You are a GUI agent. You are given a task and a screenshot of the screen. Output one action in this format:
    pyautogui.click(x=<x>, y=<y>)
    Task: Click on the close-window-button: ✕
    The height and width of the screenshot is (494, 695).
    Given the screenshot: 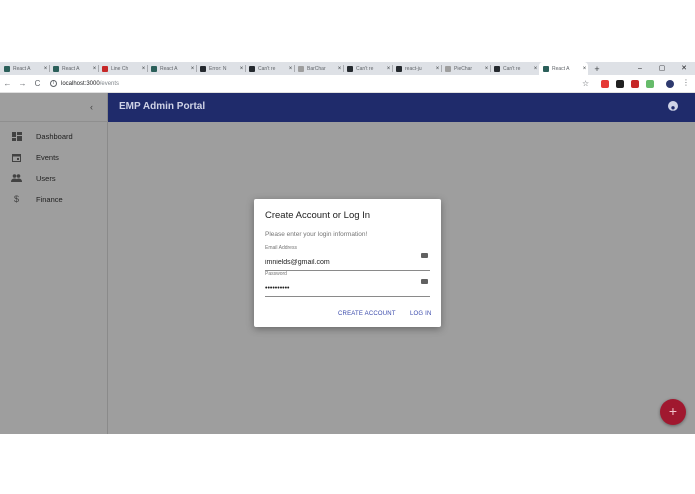 What is the action you would take?
    pyautogui.click(x=684, y=68)
    